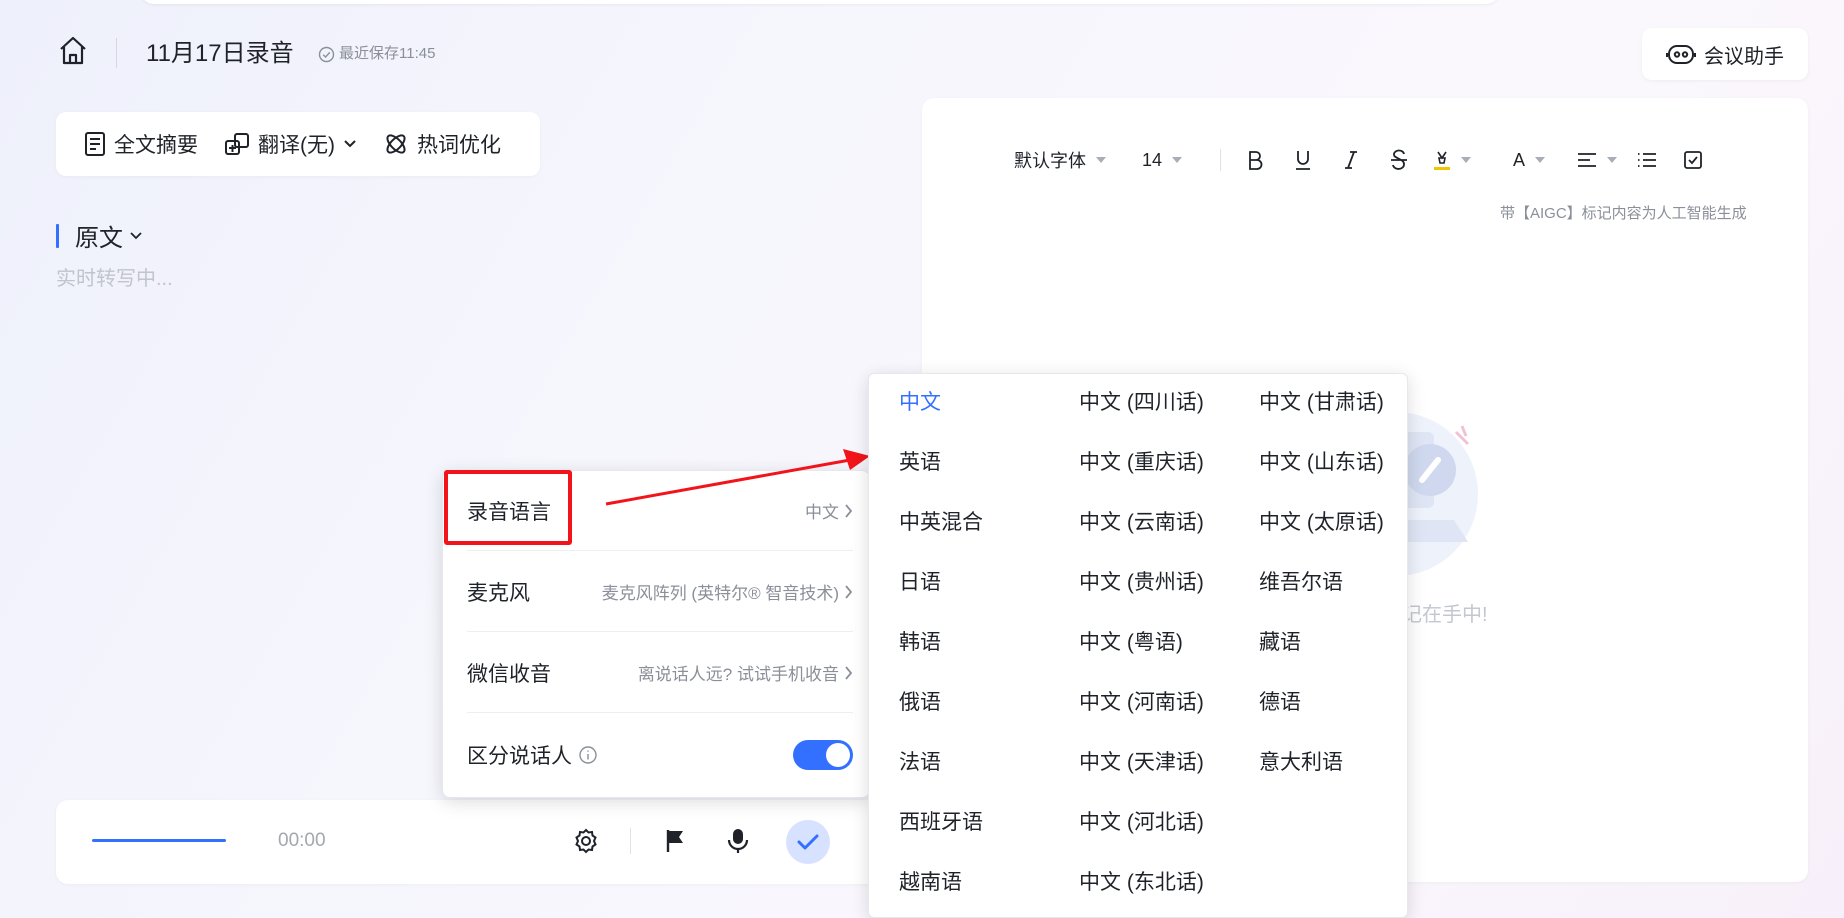 The height and width of the screenshot is (918, 1844). Describe the element at coordinates (720, 593) in the screenshot. I see `microphone-value: 麦克风阵列 (英特尔® 智音技术)` at that location.